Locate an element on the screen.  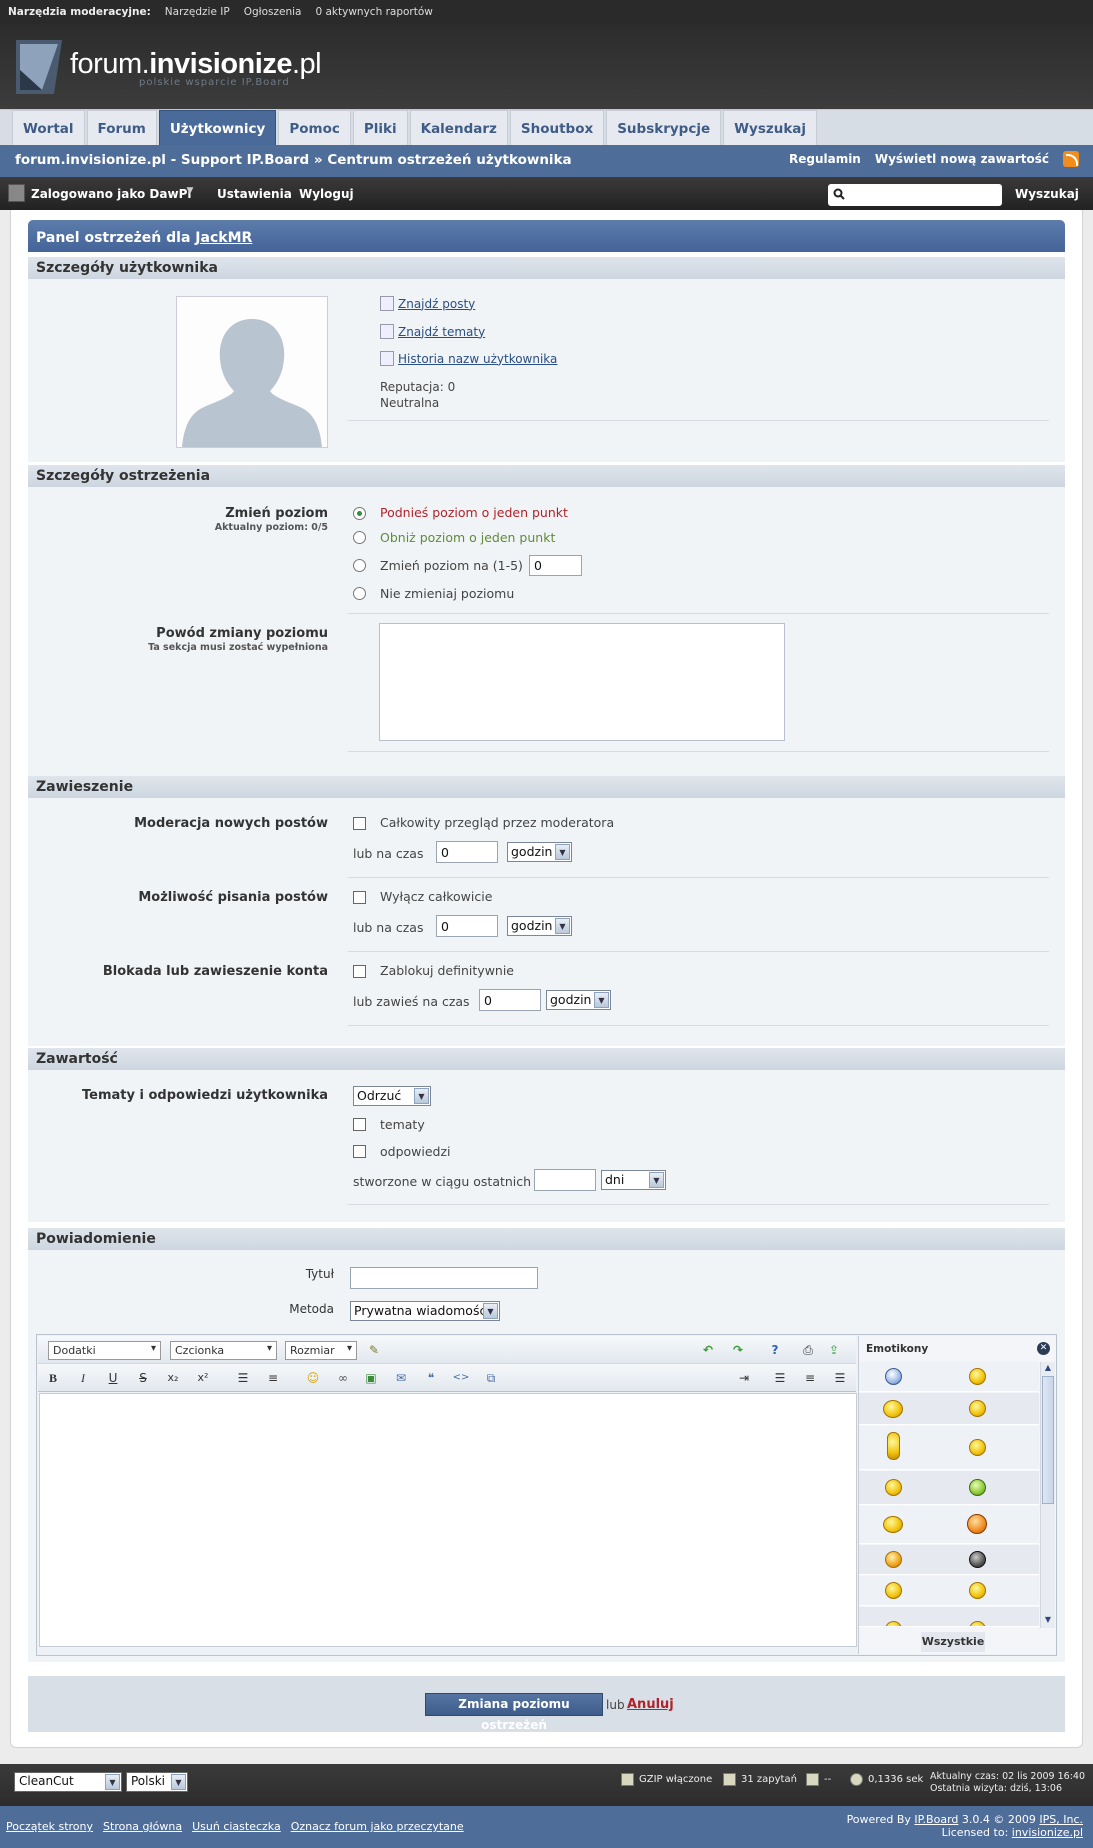
posting-unit-select: godzin ▼ is located at coordinates (539, 926).